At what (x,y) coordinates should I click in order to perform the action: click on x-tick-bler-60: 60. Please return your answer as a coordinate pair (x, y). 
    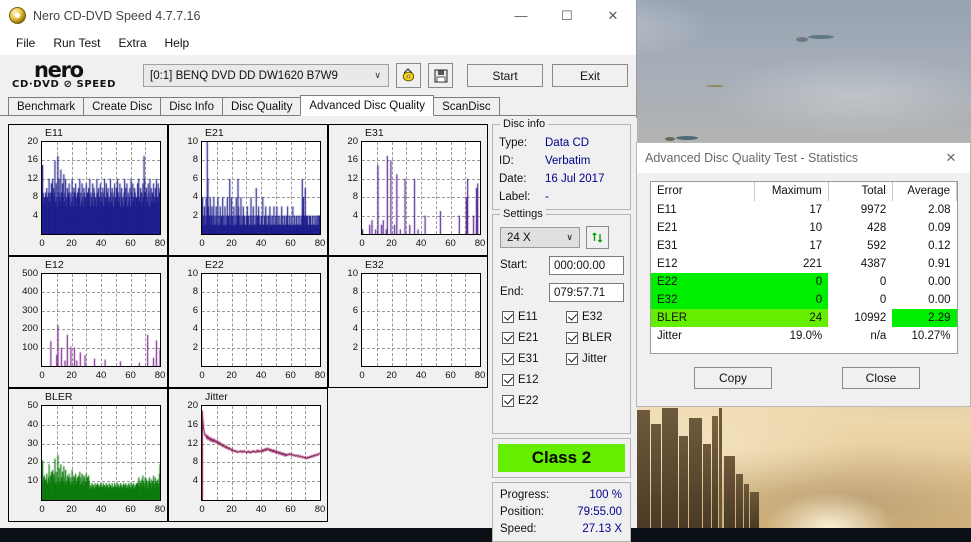
    Looking at the image, I should click on (130, 509).